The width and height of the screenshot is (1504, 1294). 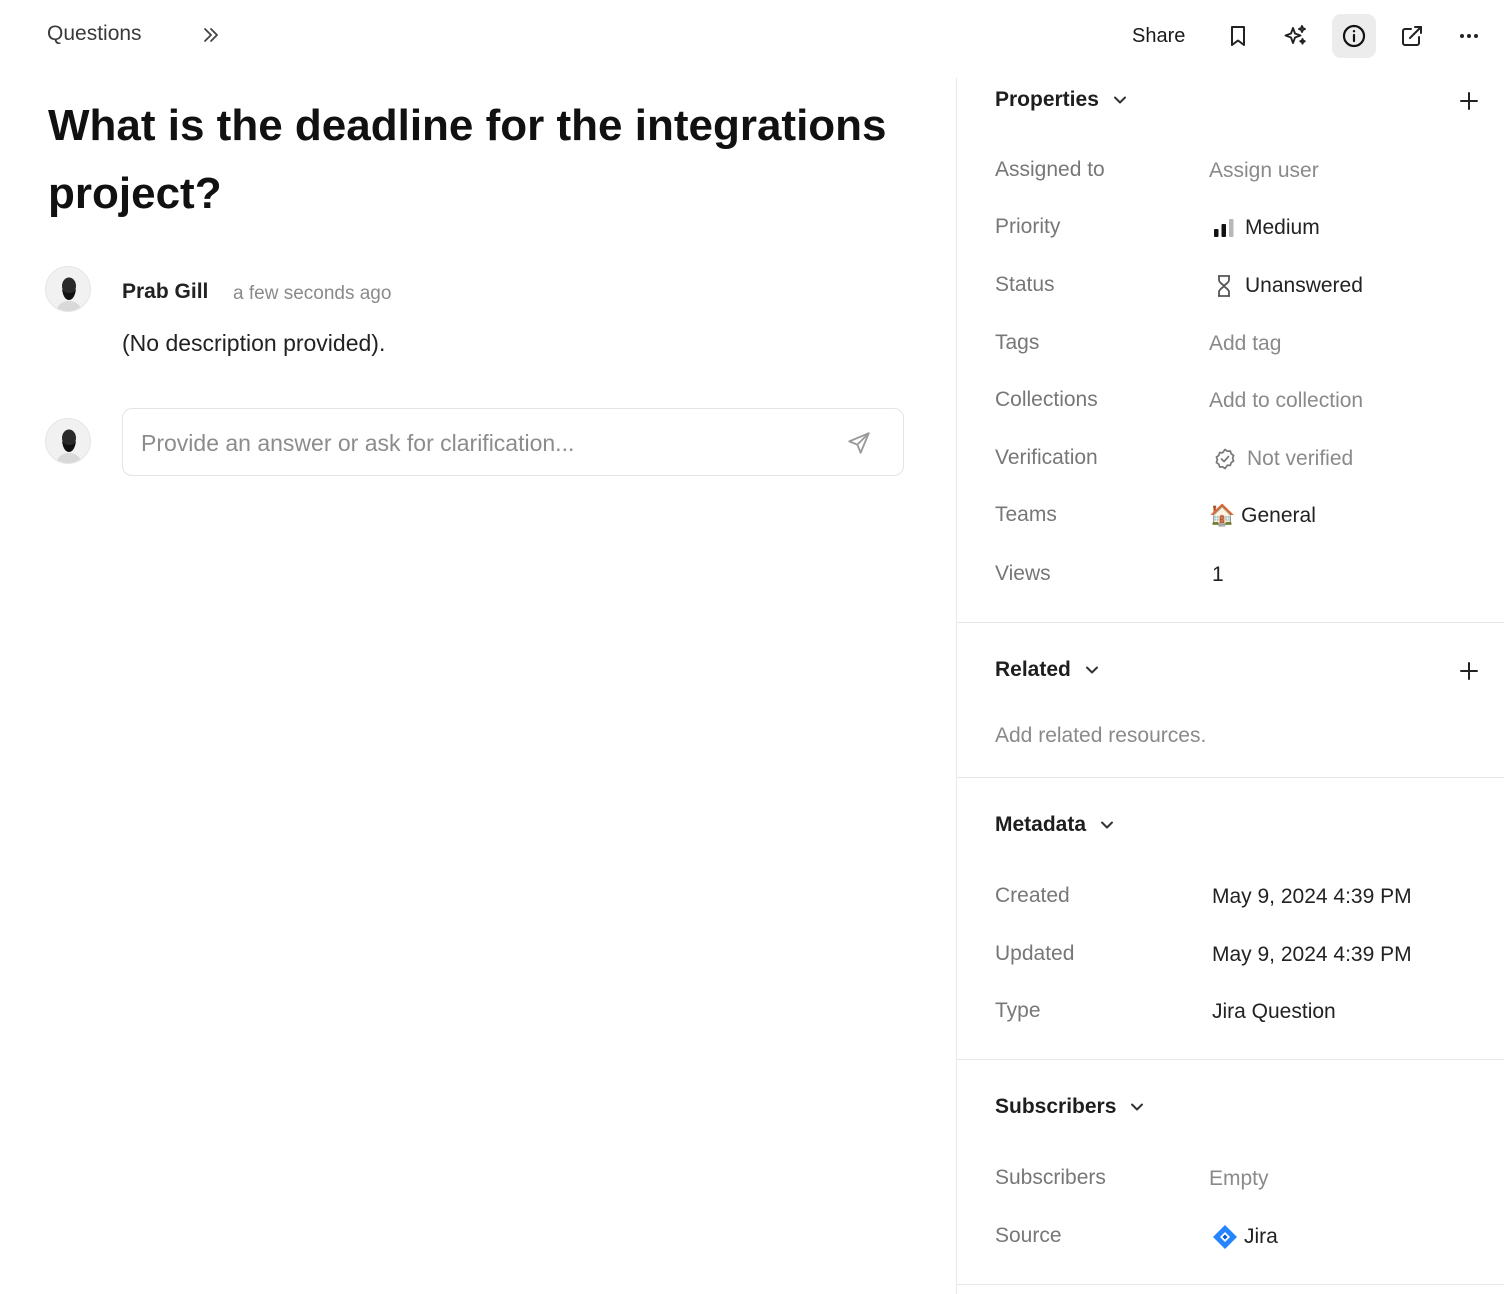 What do you see at coordinates (1050, 1177) in the screenshot?
I see `subscribers-label: Subscribers` at bounding box center [1050, 1177].